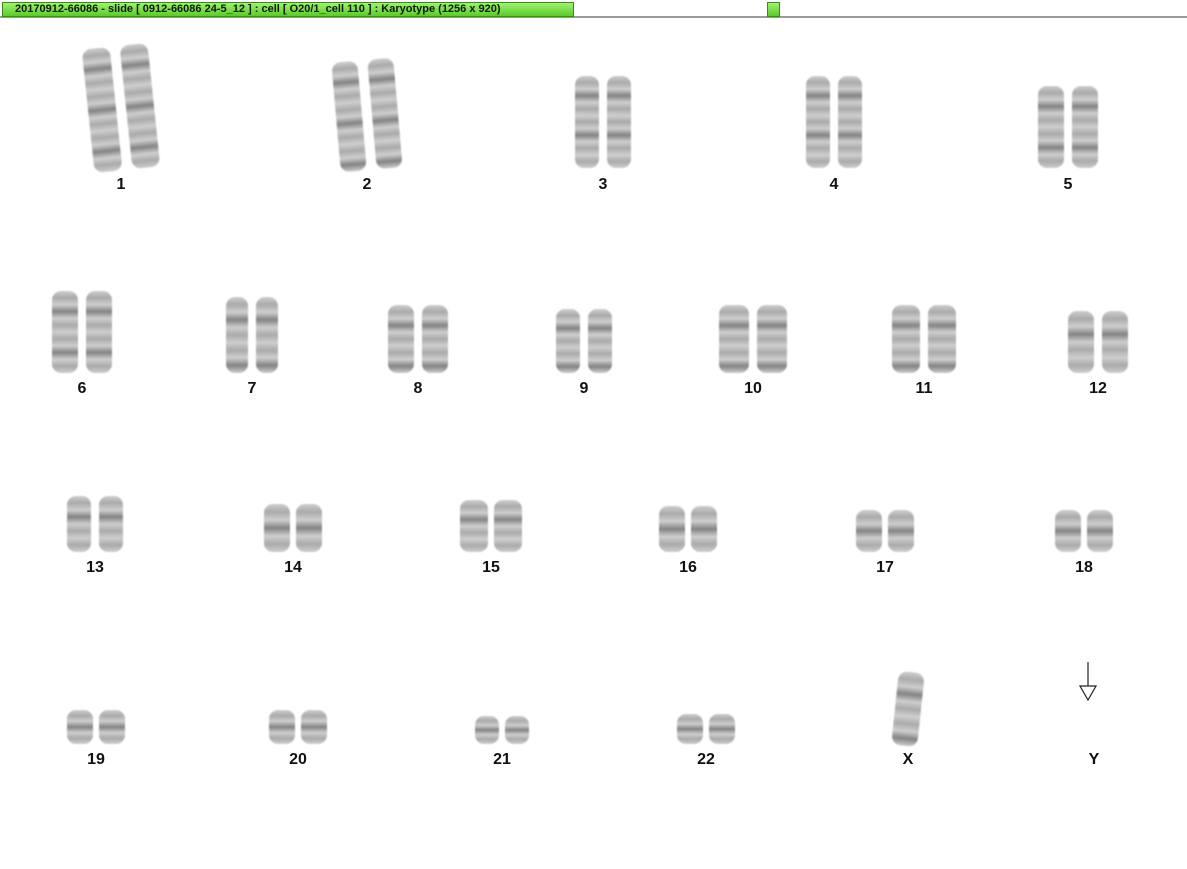  Describe the element at coordinates (121, 184) in the screenshot. I see `chromosome-label-1: 1` at that location.